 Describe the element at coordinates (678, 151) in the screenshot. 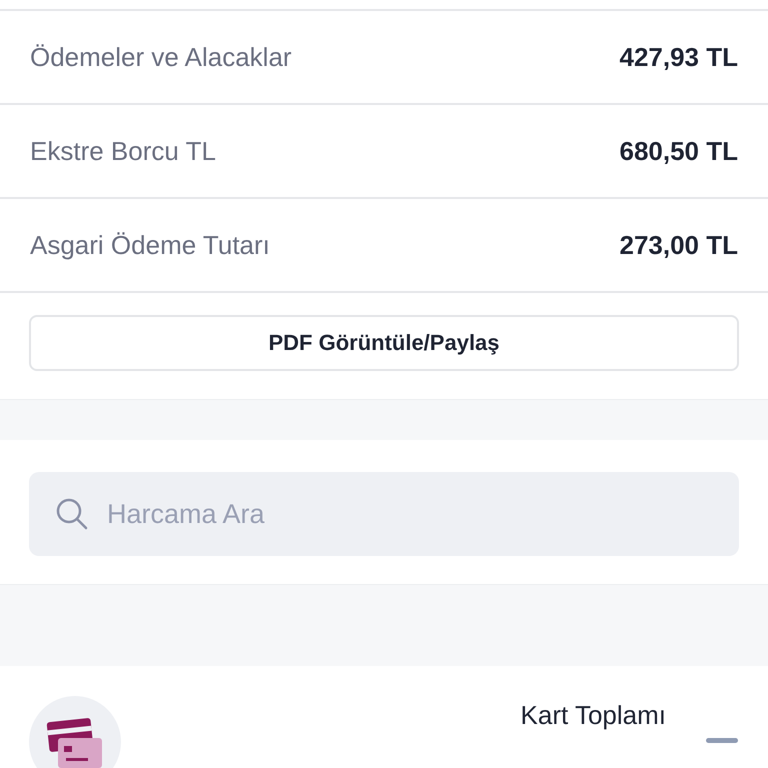

I see `row-amount: 680,50 TL` at that location.